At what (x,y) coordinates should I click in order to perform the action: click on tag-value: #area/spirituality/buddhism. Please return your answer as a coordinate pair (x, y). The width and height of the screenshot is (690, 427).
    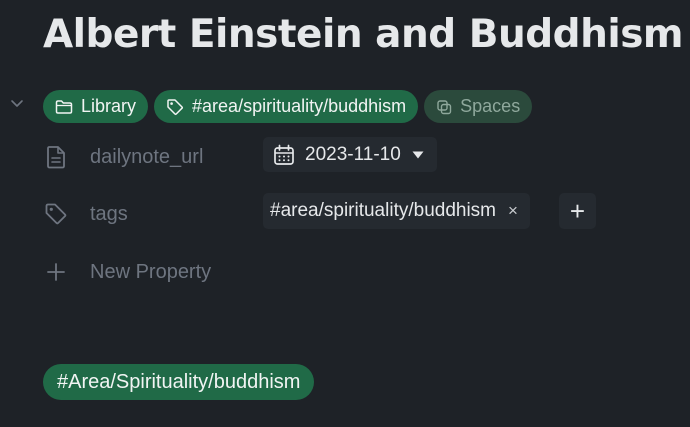
    Looking at the image, I should click on (383, 210).